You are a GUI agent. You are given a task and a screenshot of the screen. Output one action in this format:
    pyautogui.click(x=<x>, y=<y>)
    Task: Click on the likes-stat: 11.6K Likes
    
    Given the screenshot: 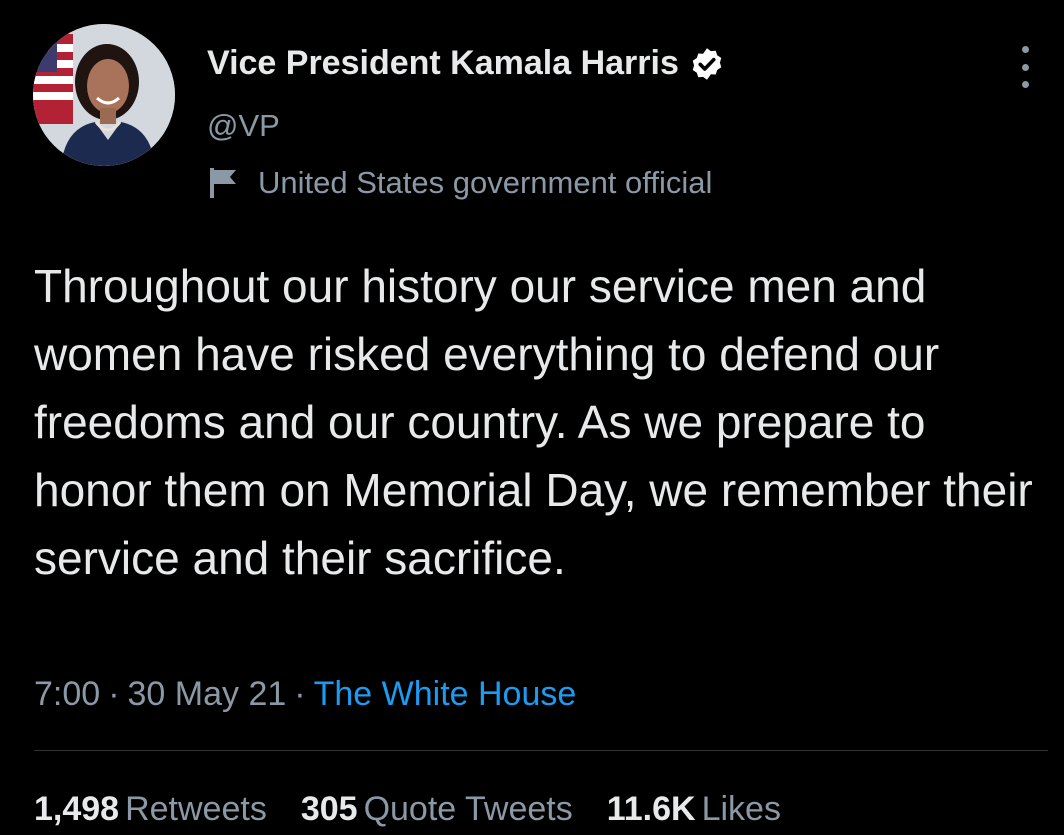 What is the action you would take?
    pyautogui.click(x=694, y=809)
    